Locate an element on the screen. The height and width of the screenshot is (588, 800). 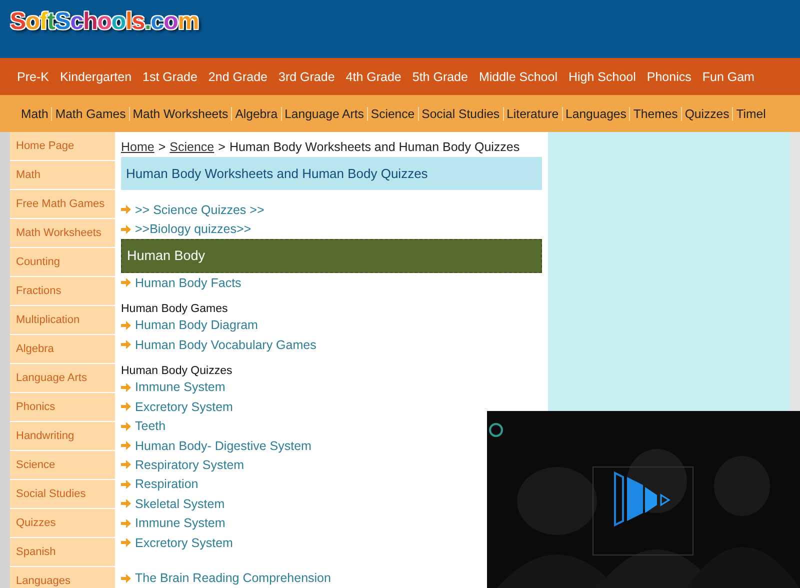
subject-nav-link: Math is located at coordinates (35, 113).